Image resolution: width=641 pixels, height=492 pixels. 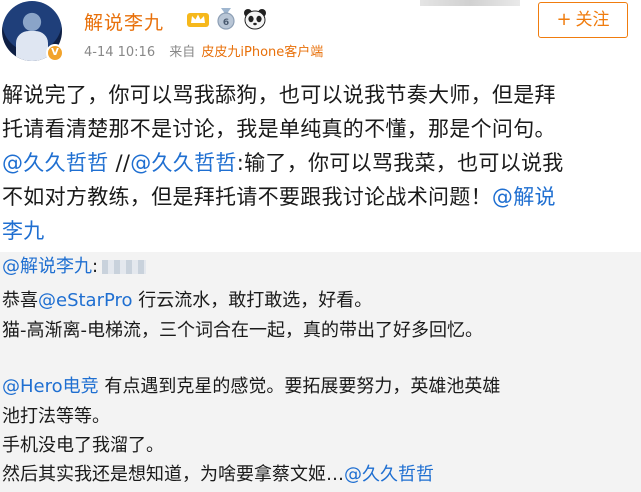 I want to click on post-timestamp: 4-14 10:16, so click(x=120, y=52).